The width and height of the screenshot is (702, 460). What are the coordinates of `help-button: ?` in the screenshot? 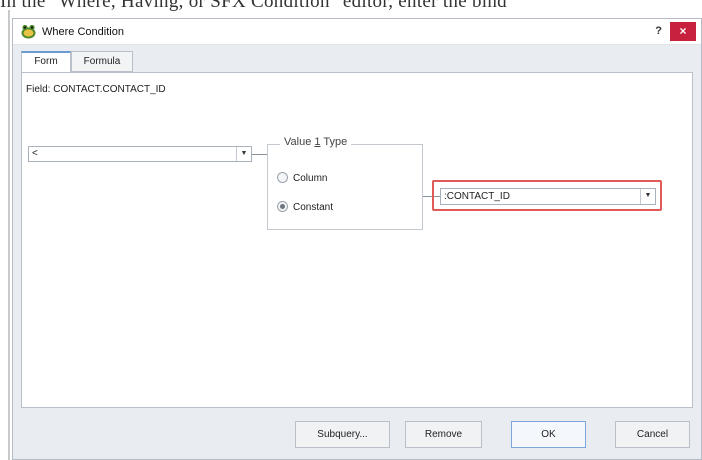 It's located at (658, 31).